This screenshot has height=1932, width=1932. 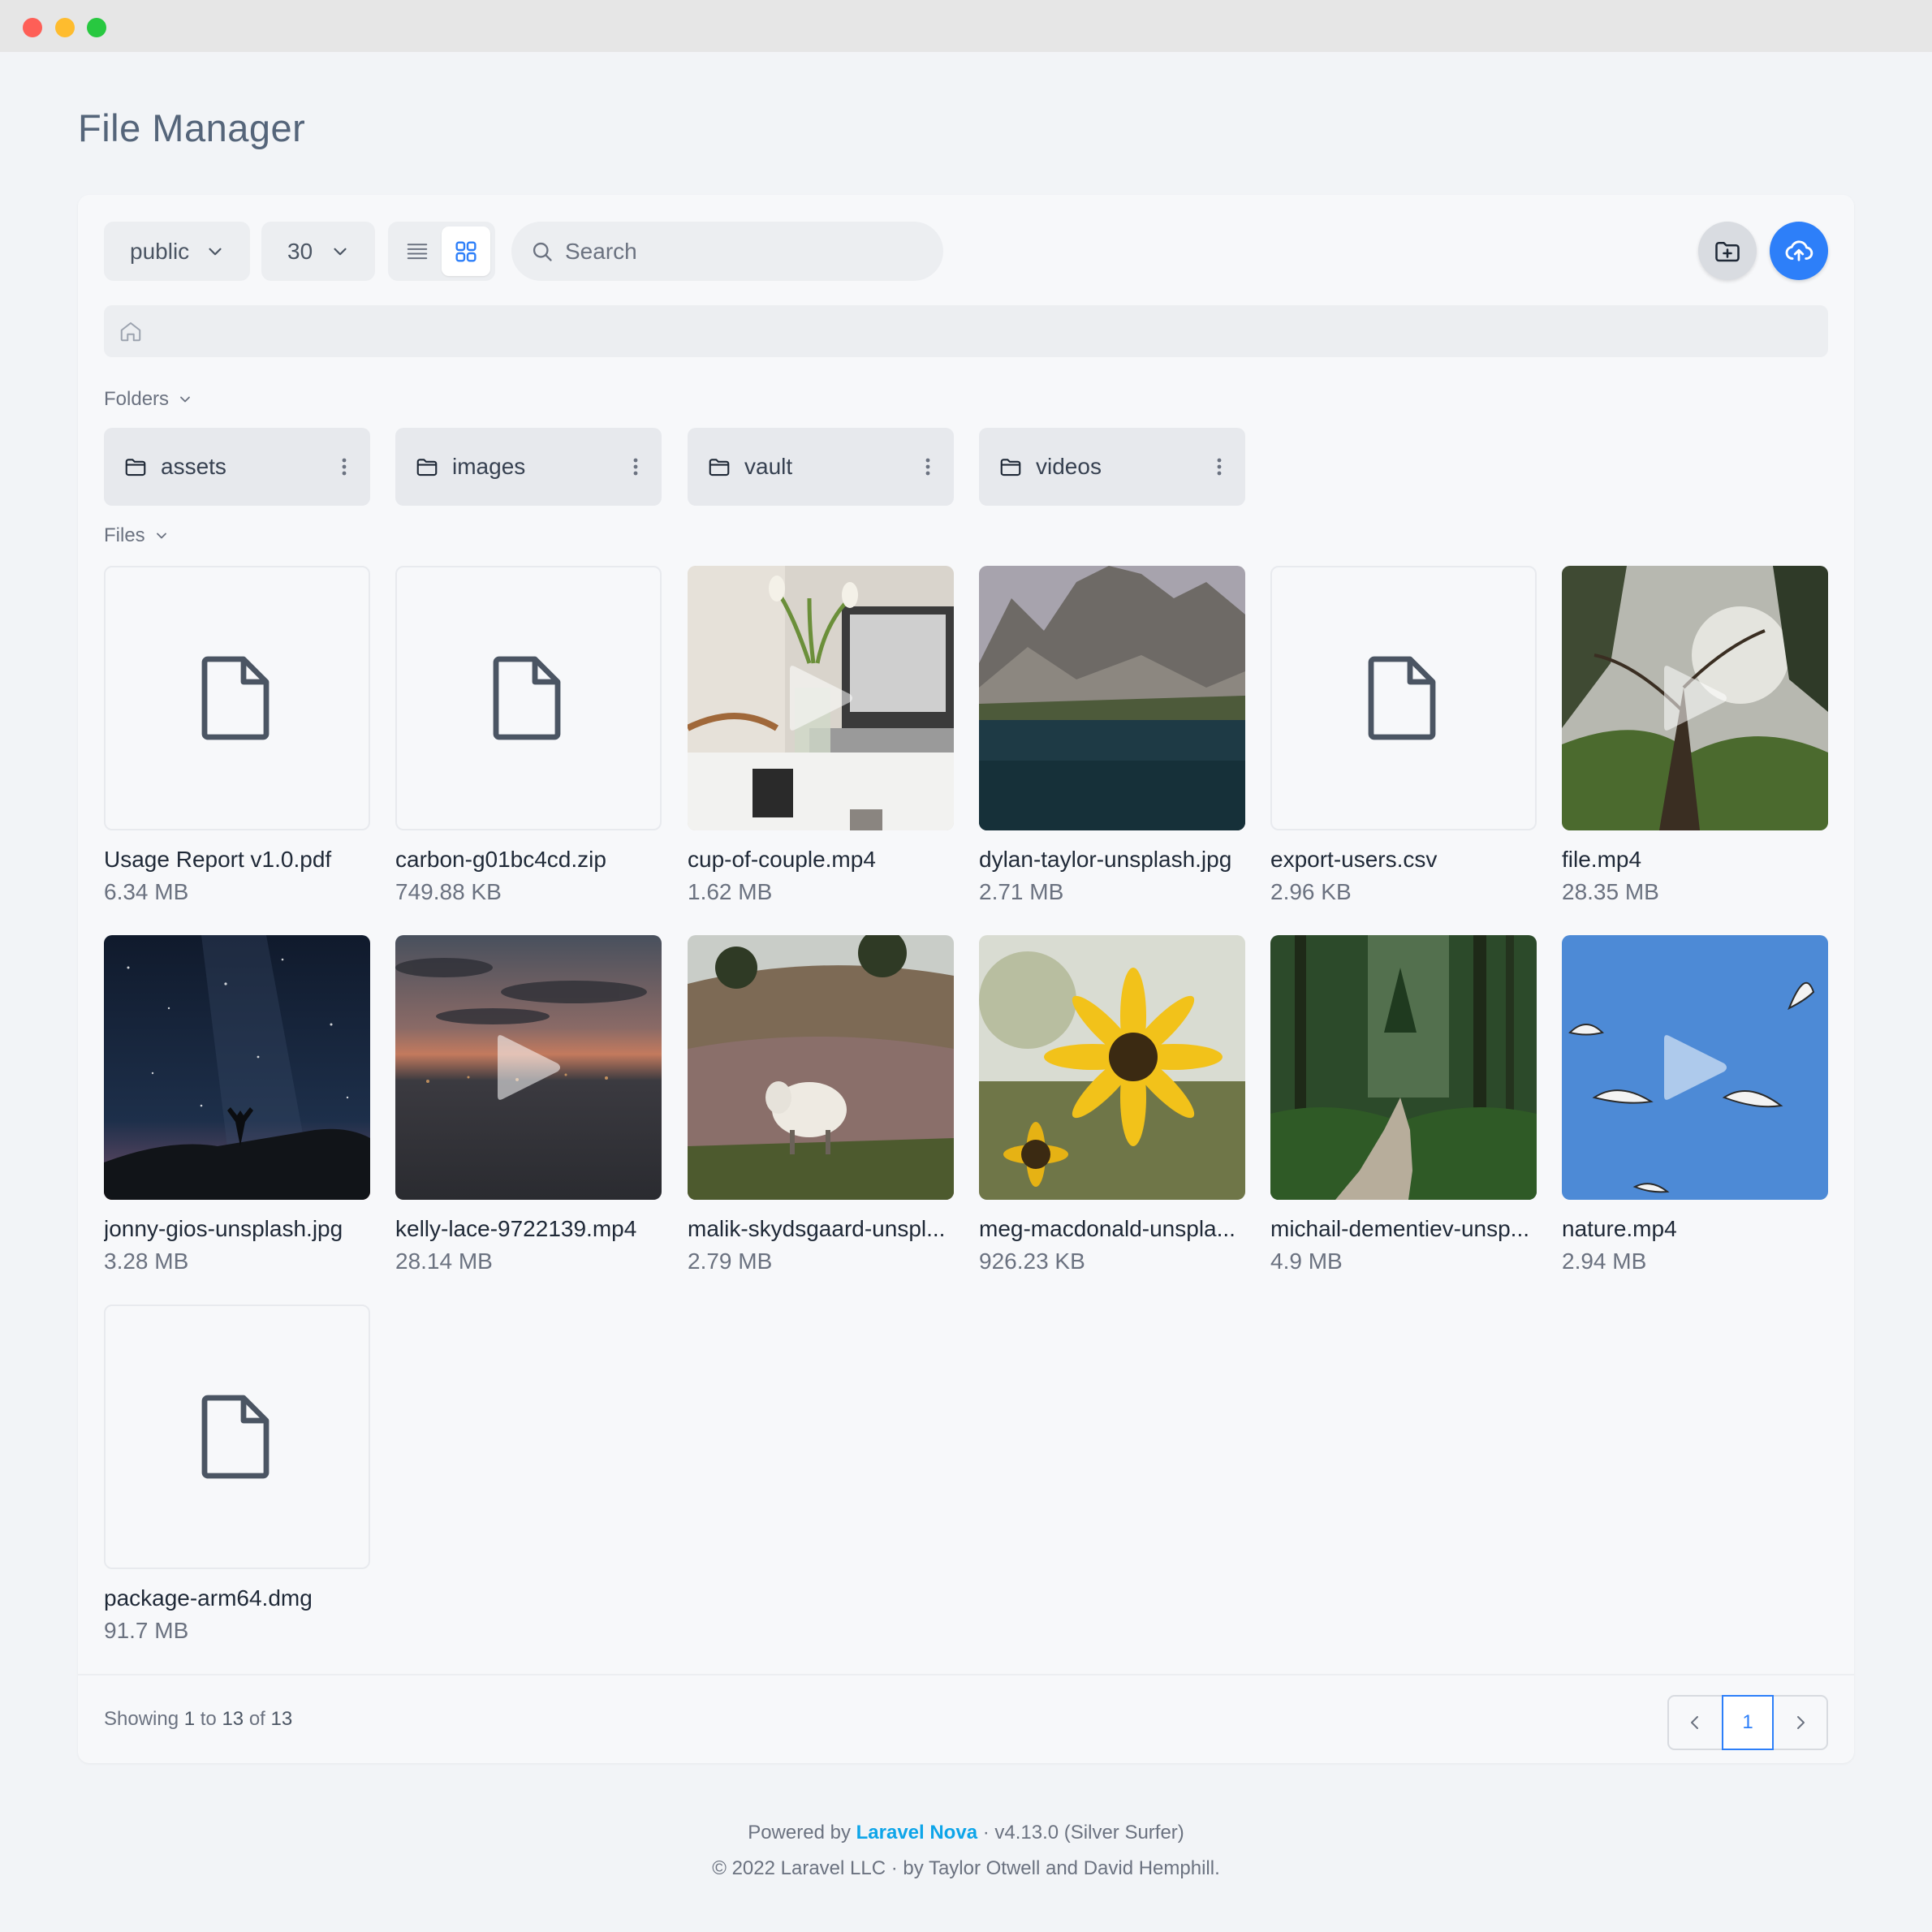 I want to click on file-size: 91.7 MB, so click(x=146, y=1630).